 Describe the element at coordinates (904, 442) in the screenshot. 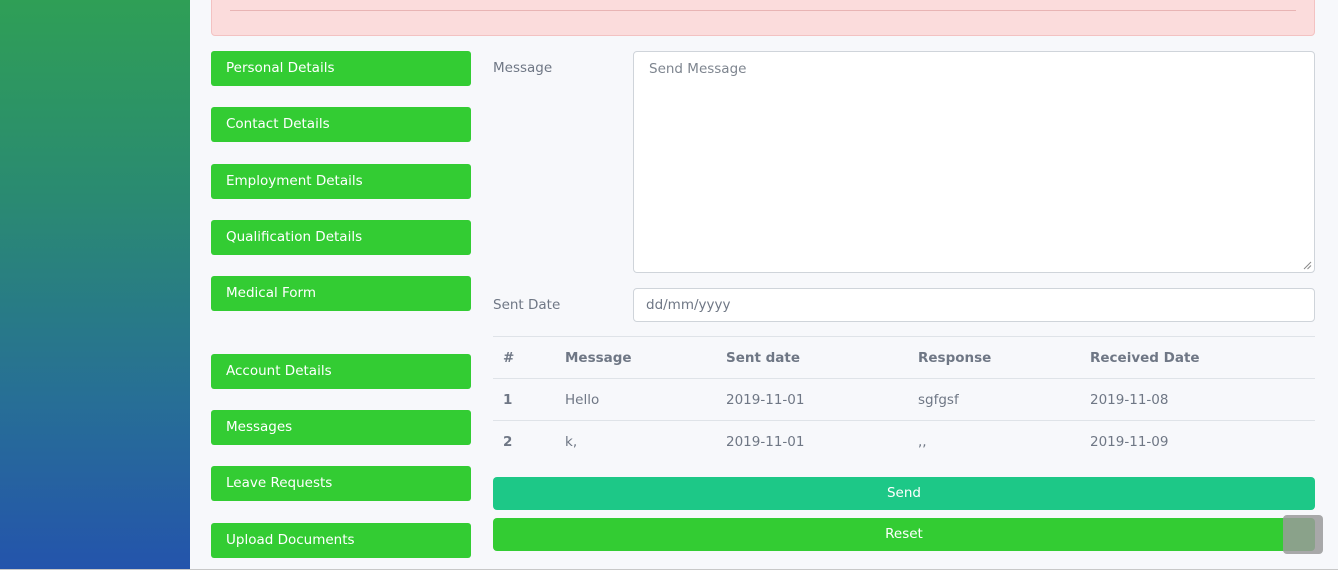

I see `table-row: 2 k, 2019-11-01 ,, 2019-11-09` at that location.